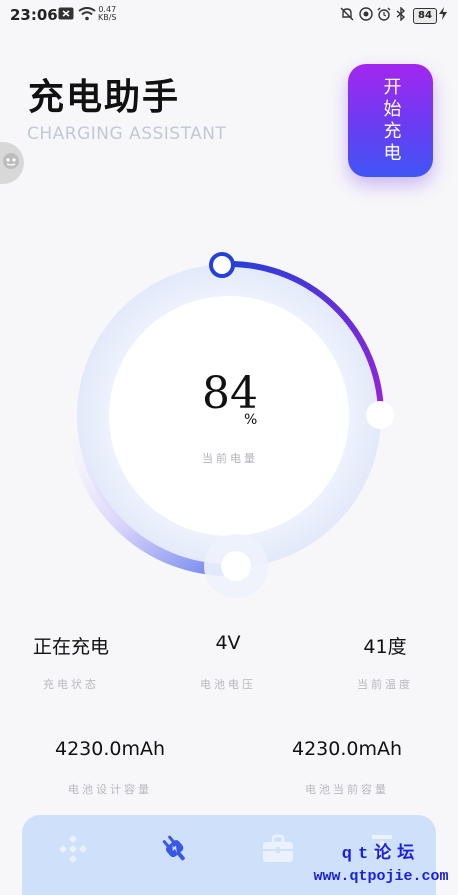 This screenshot has width=458, height=895. Describe the element at coordinates (366, 16) in the screenshot. I see `vpn-icon` at that location.